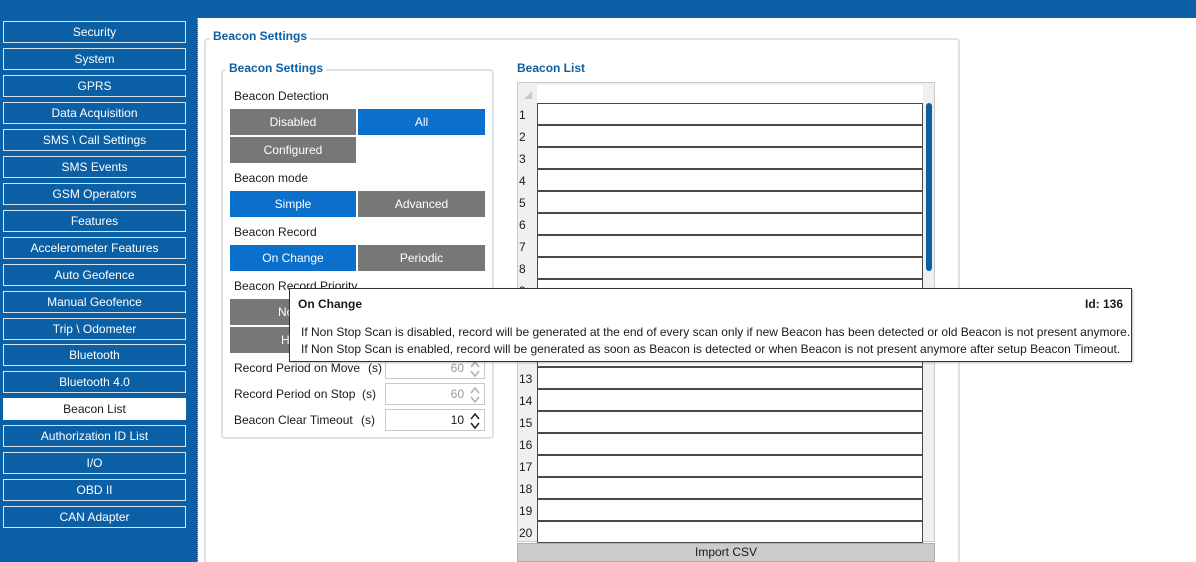  What do you see at coordinates (526, 445) in the screenshot?
I see `row-number: 16` at bounding box center [526, 445].